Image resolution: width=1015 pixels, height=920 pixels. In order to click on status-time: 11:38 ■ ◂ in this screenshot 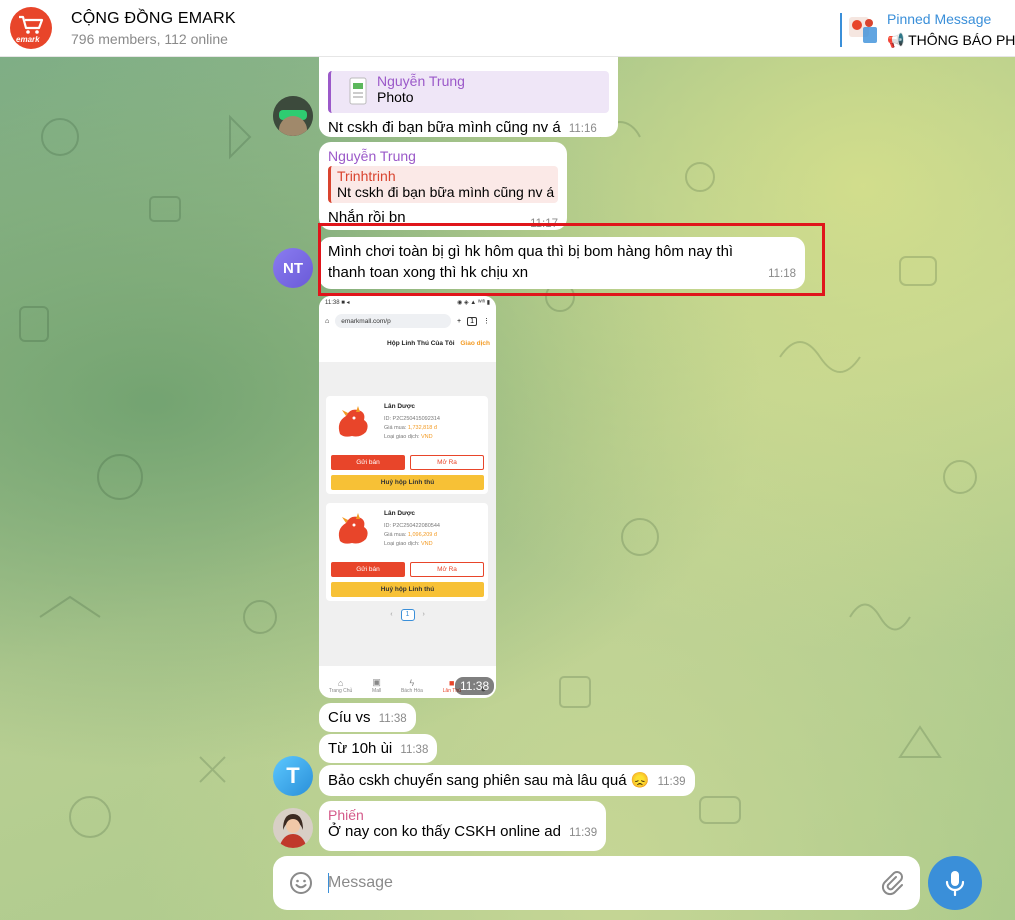, I will do `click(337, 303)`.